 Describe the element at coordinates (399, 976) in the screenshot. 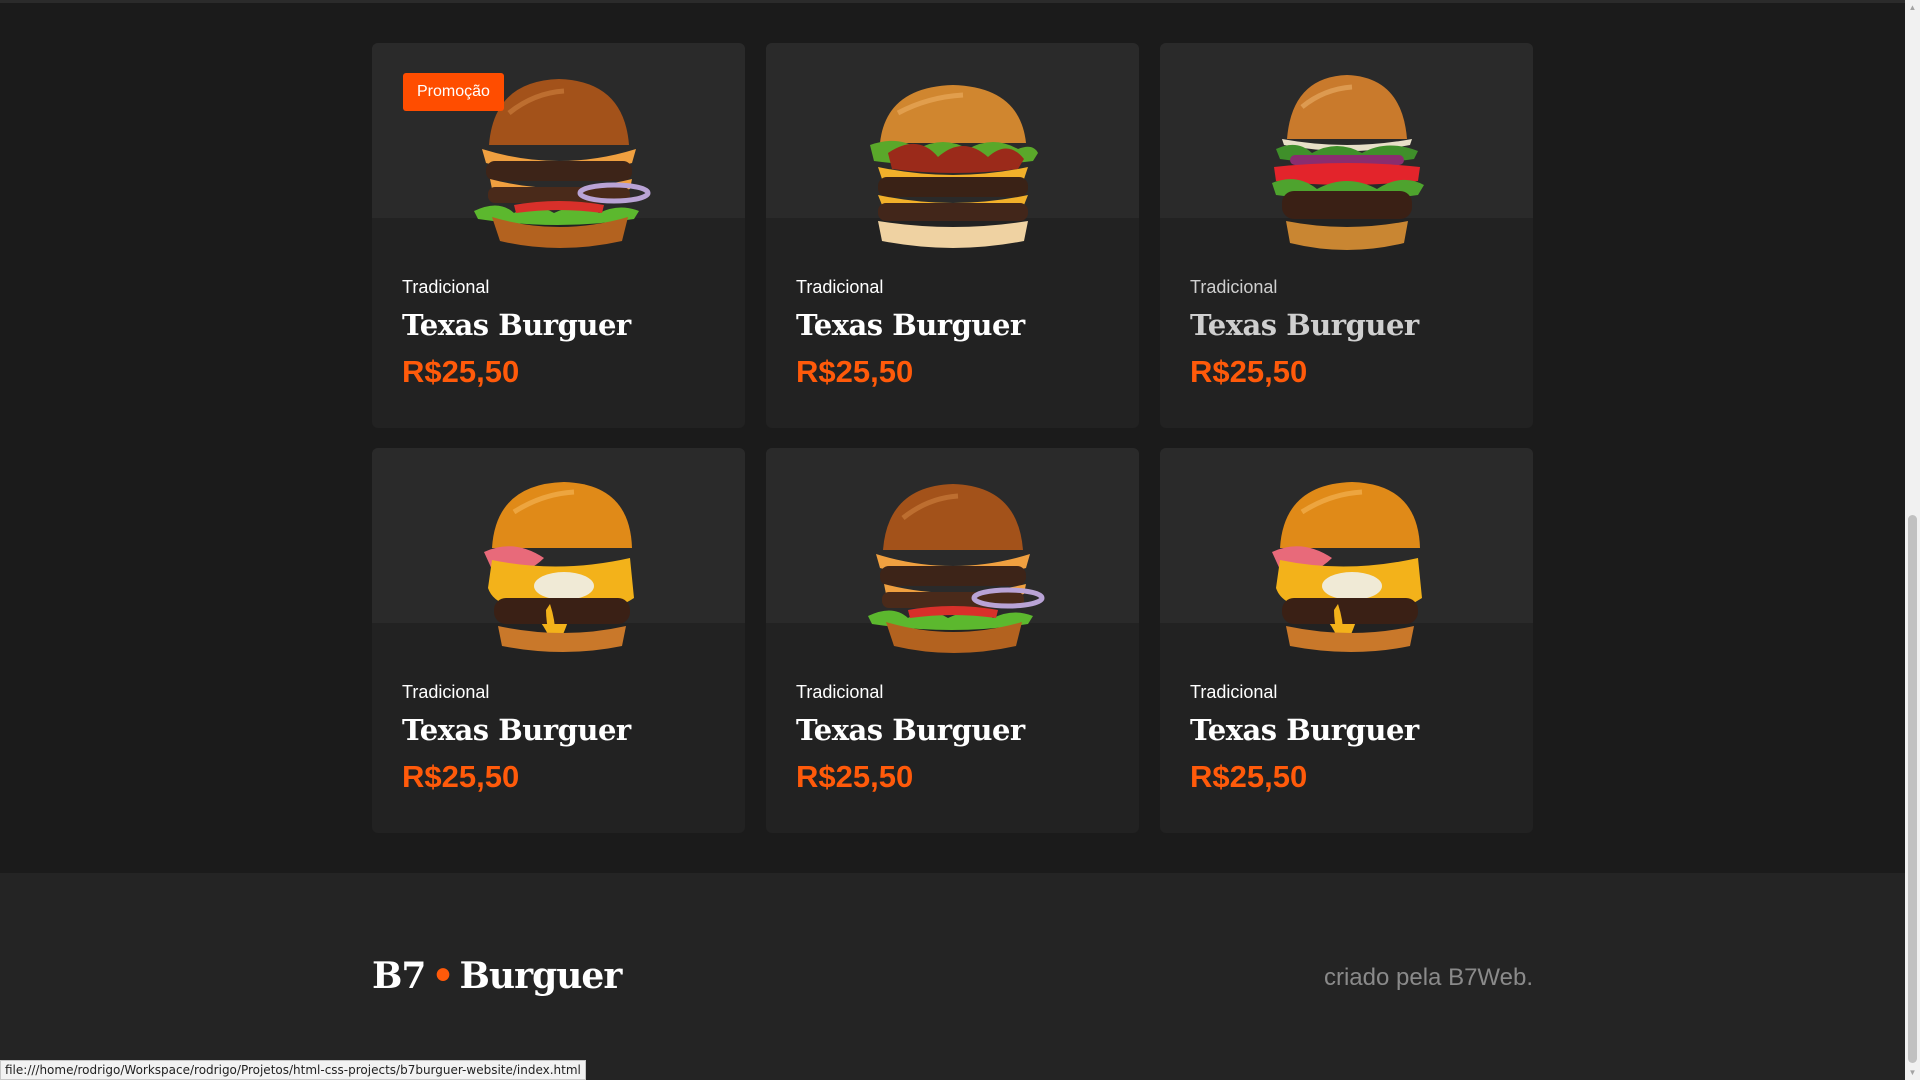

I see `logo-b7: B7` at that location.